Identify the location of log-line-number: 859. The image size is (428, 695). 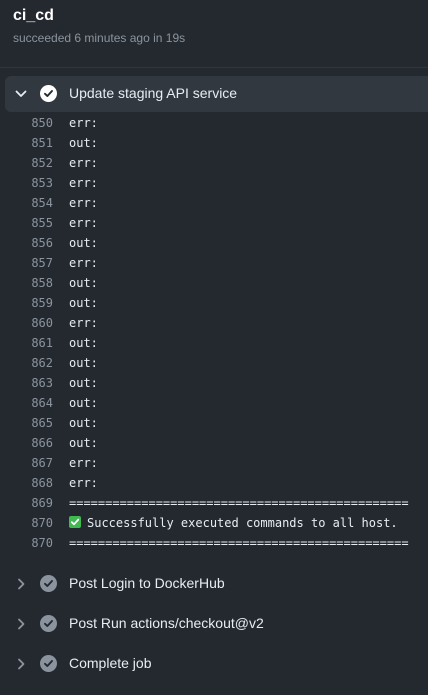
(26, 303).